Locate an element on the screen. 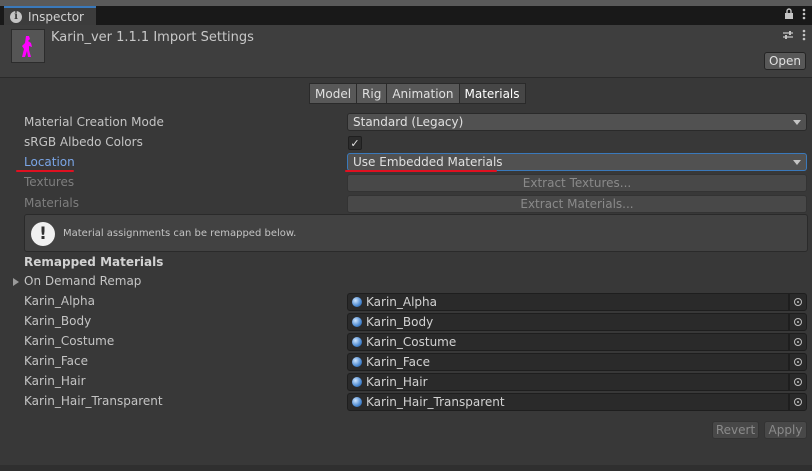  info-icon: i is located at coordinates (16, 16).